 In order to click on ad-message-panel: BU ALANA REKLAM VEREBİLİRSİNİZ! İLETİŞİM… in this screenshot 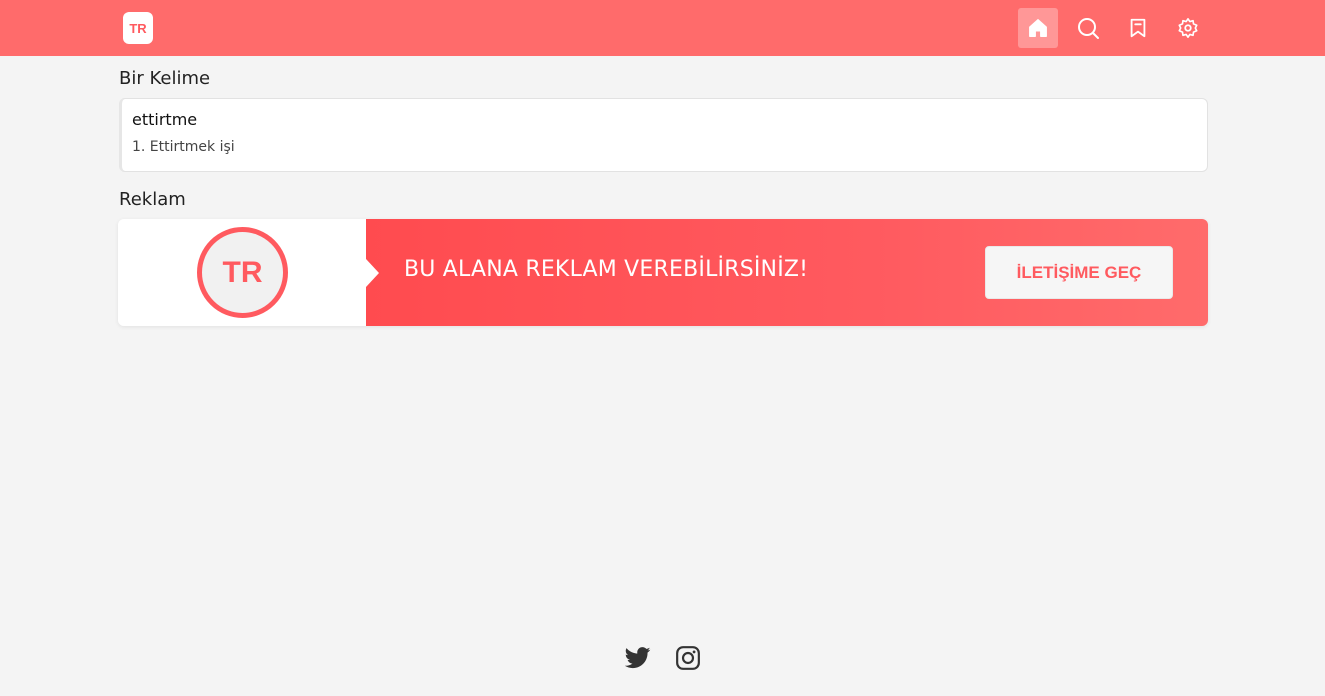, I will do `click(787, 272)`.